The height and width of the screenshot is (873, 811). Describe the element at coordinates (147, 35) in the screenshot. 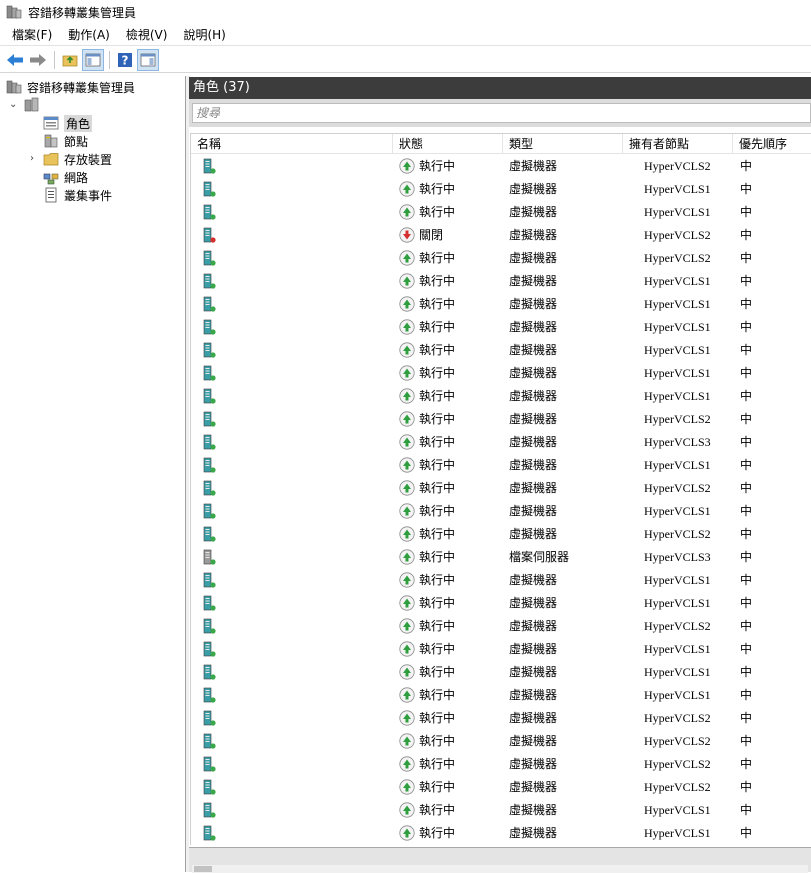

I see `menu-view: 檢視(V)` at that location.